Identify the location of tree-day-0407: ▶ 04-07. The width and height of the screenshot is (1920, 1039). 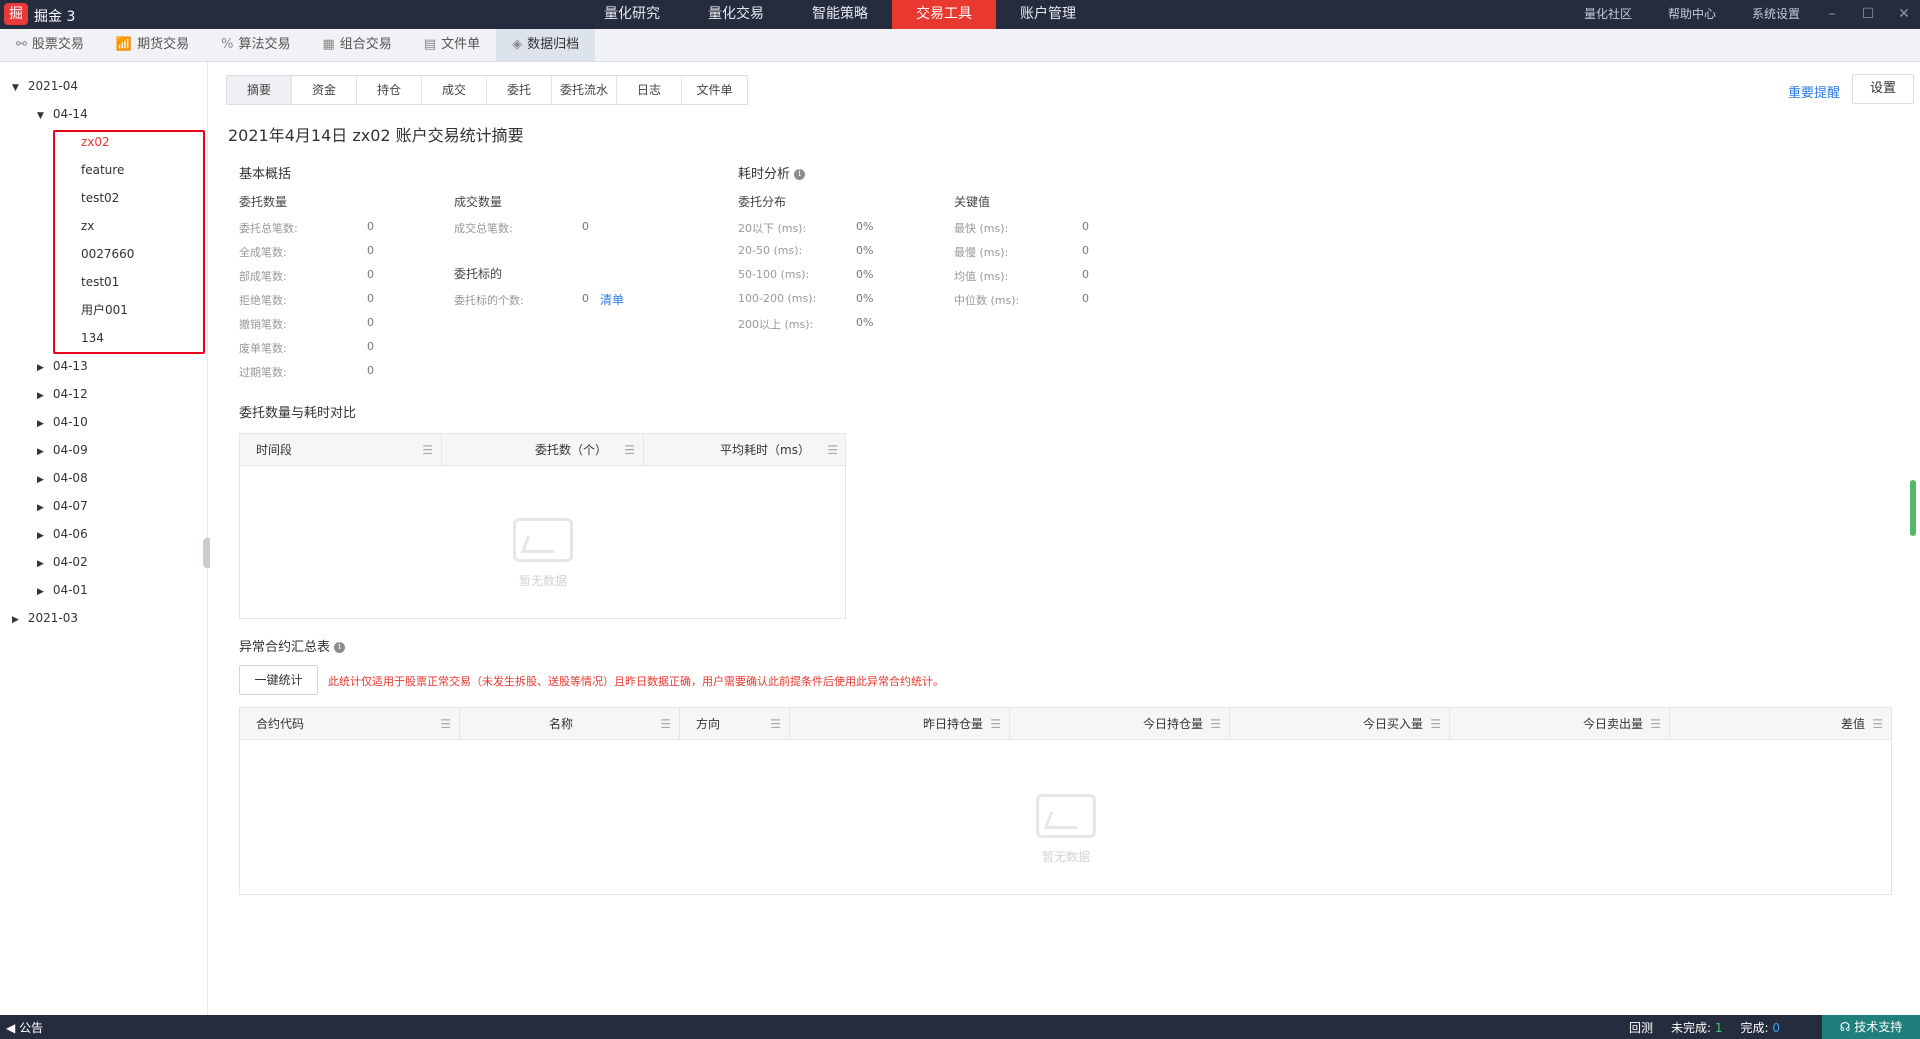
(62, 506).